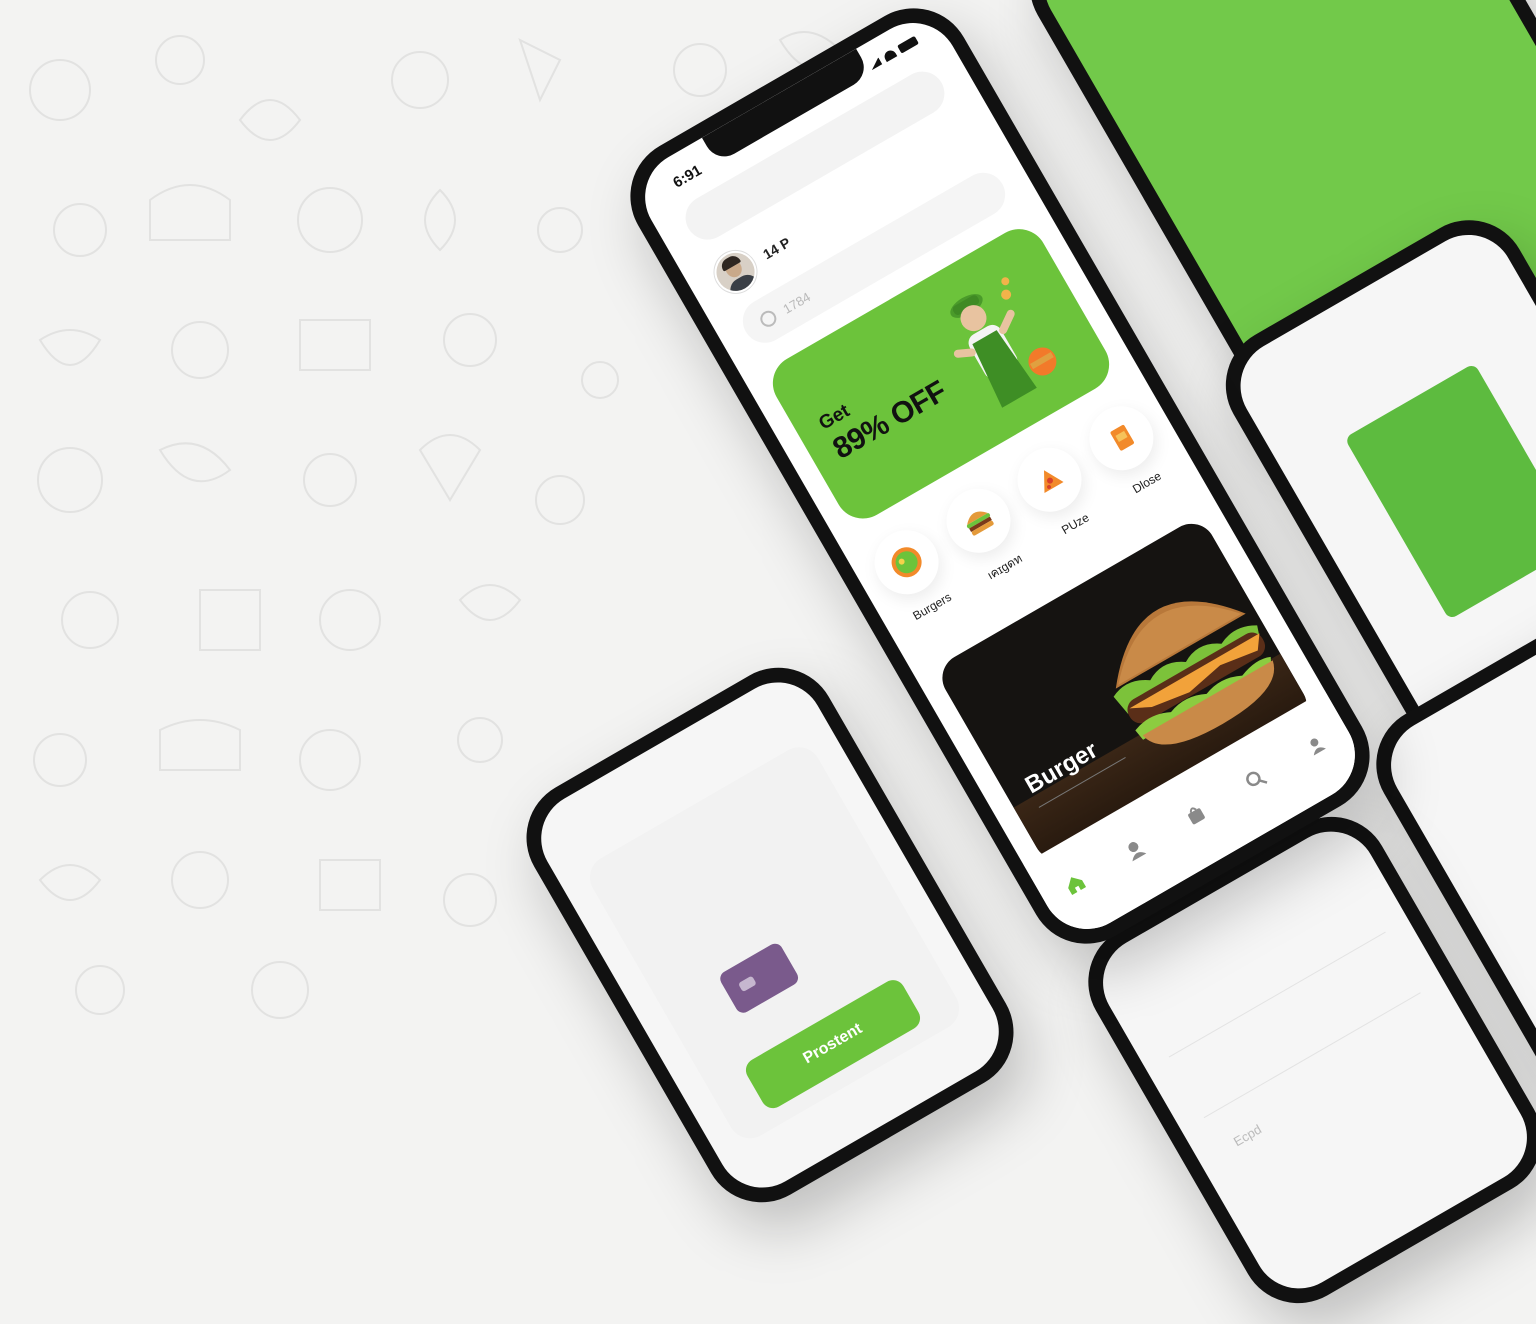 The image size is (1536, 1324). I want to click on burger-icon, so click(978, 521).